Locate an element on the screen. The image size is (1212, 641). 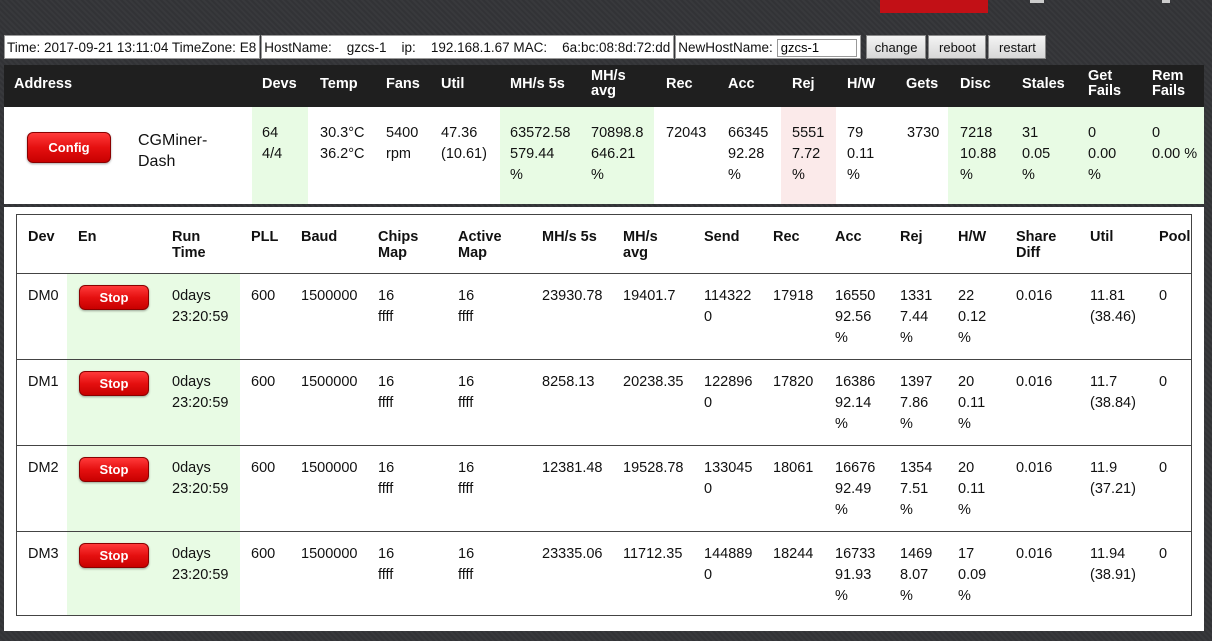
device-name: DM0 is located at coordinates (43, 296).